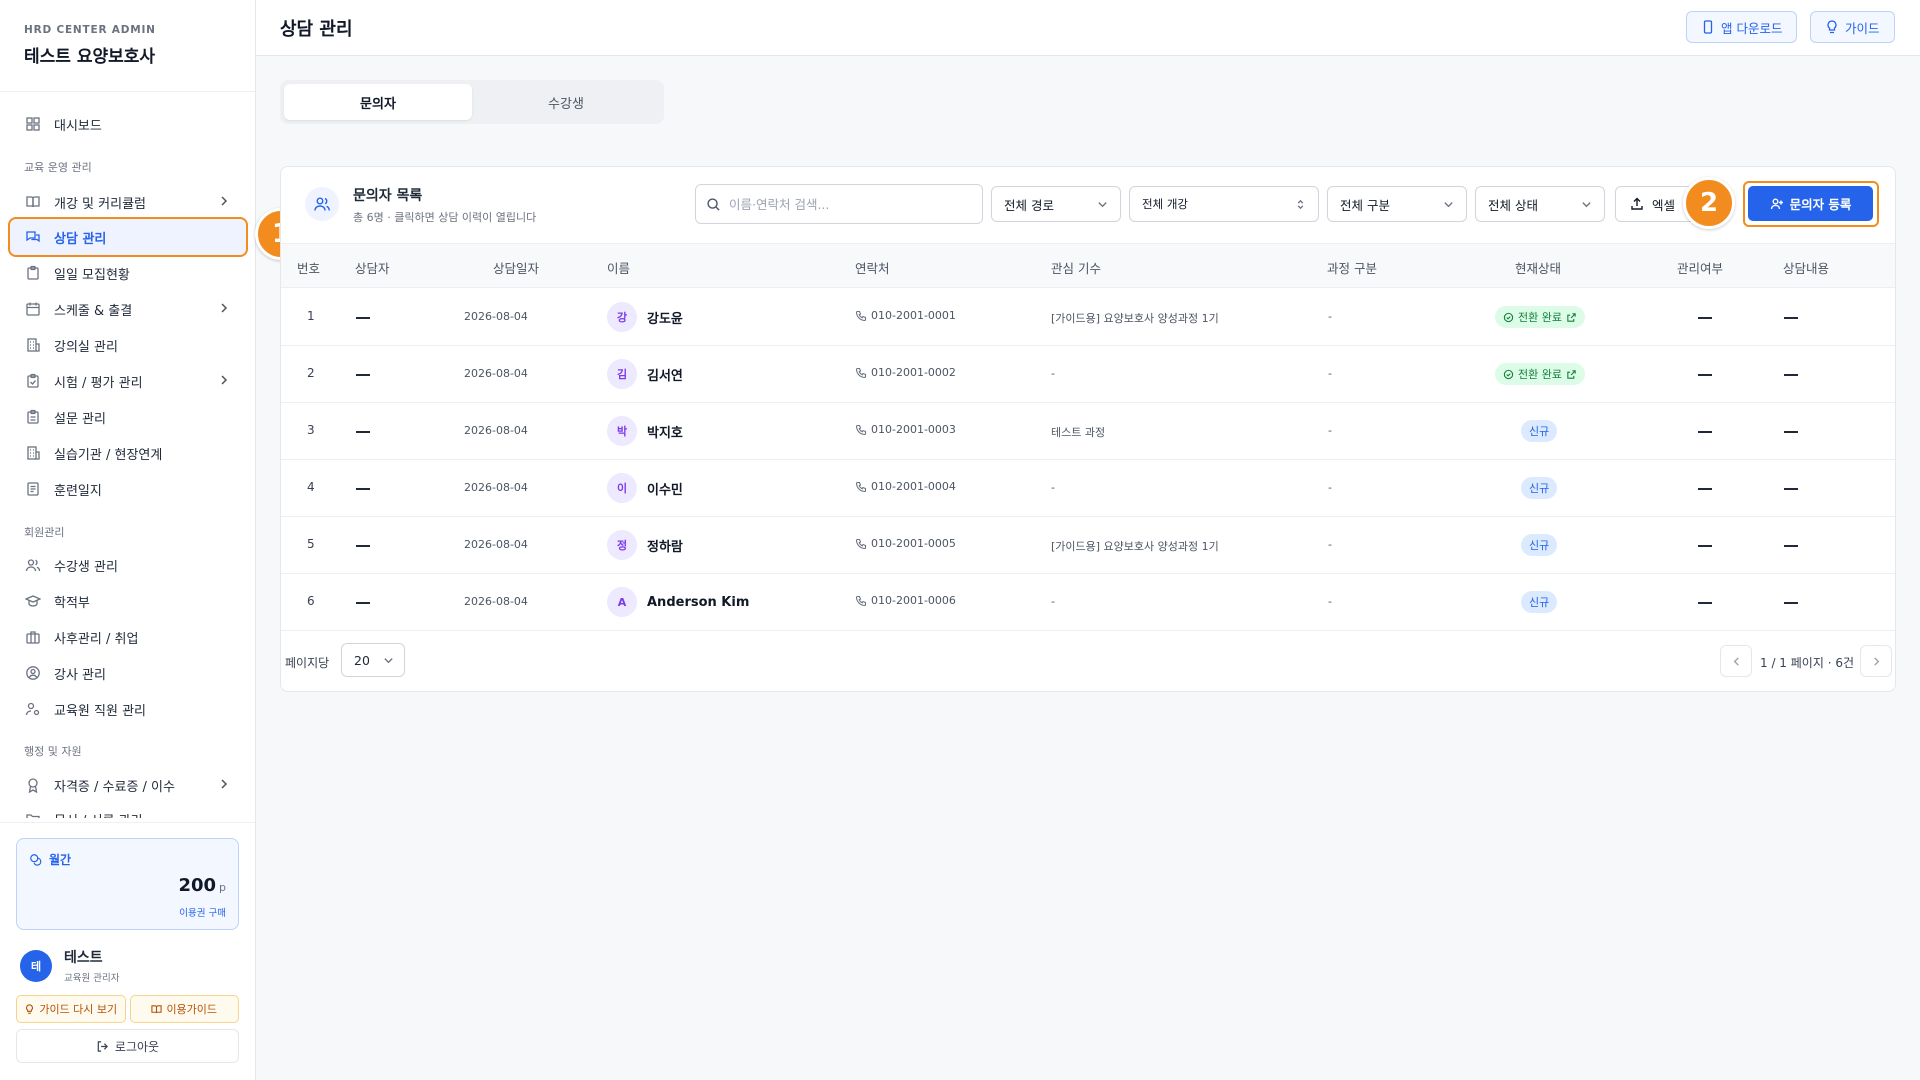 This screenshot has width=1920, height=1080. What do you see at coordinates (128, 489) in the screenshot?
I see `sidebar-item-journal: 훈련일지` at bounding box center [128, 489].